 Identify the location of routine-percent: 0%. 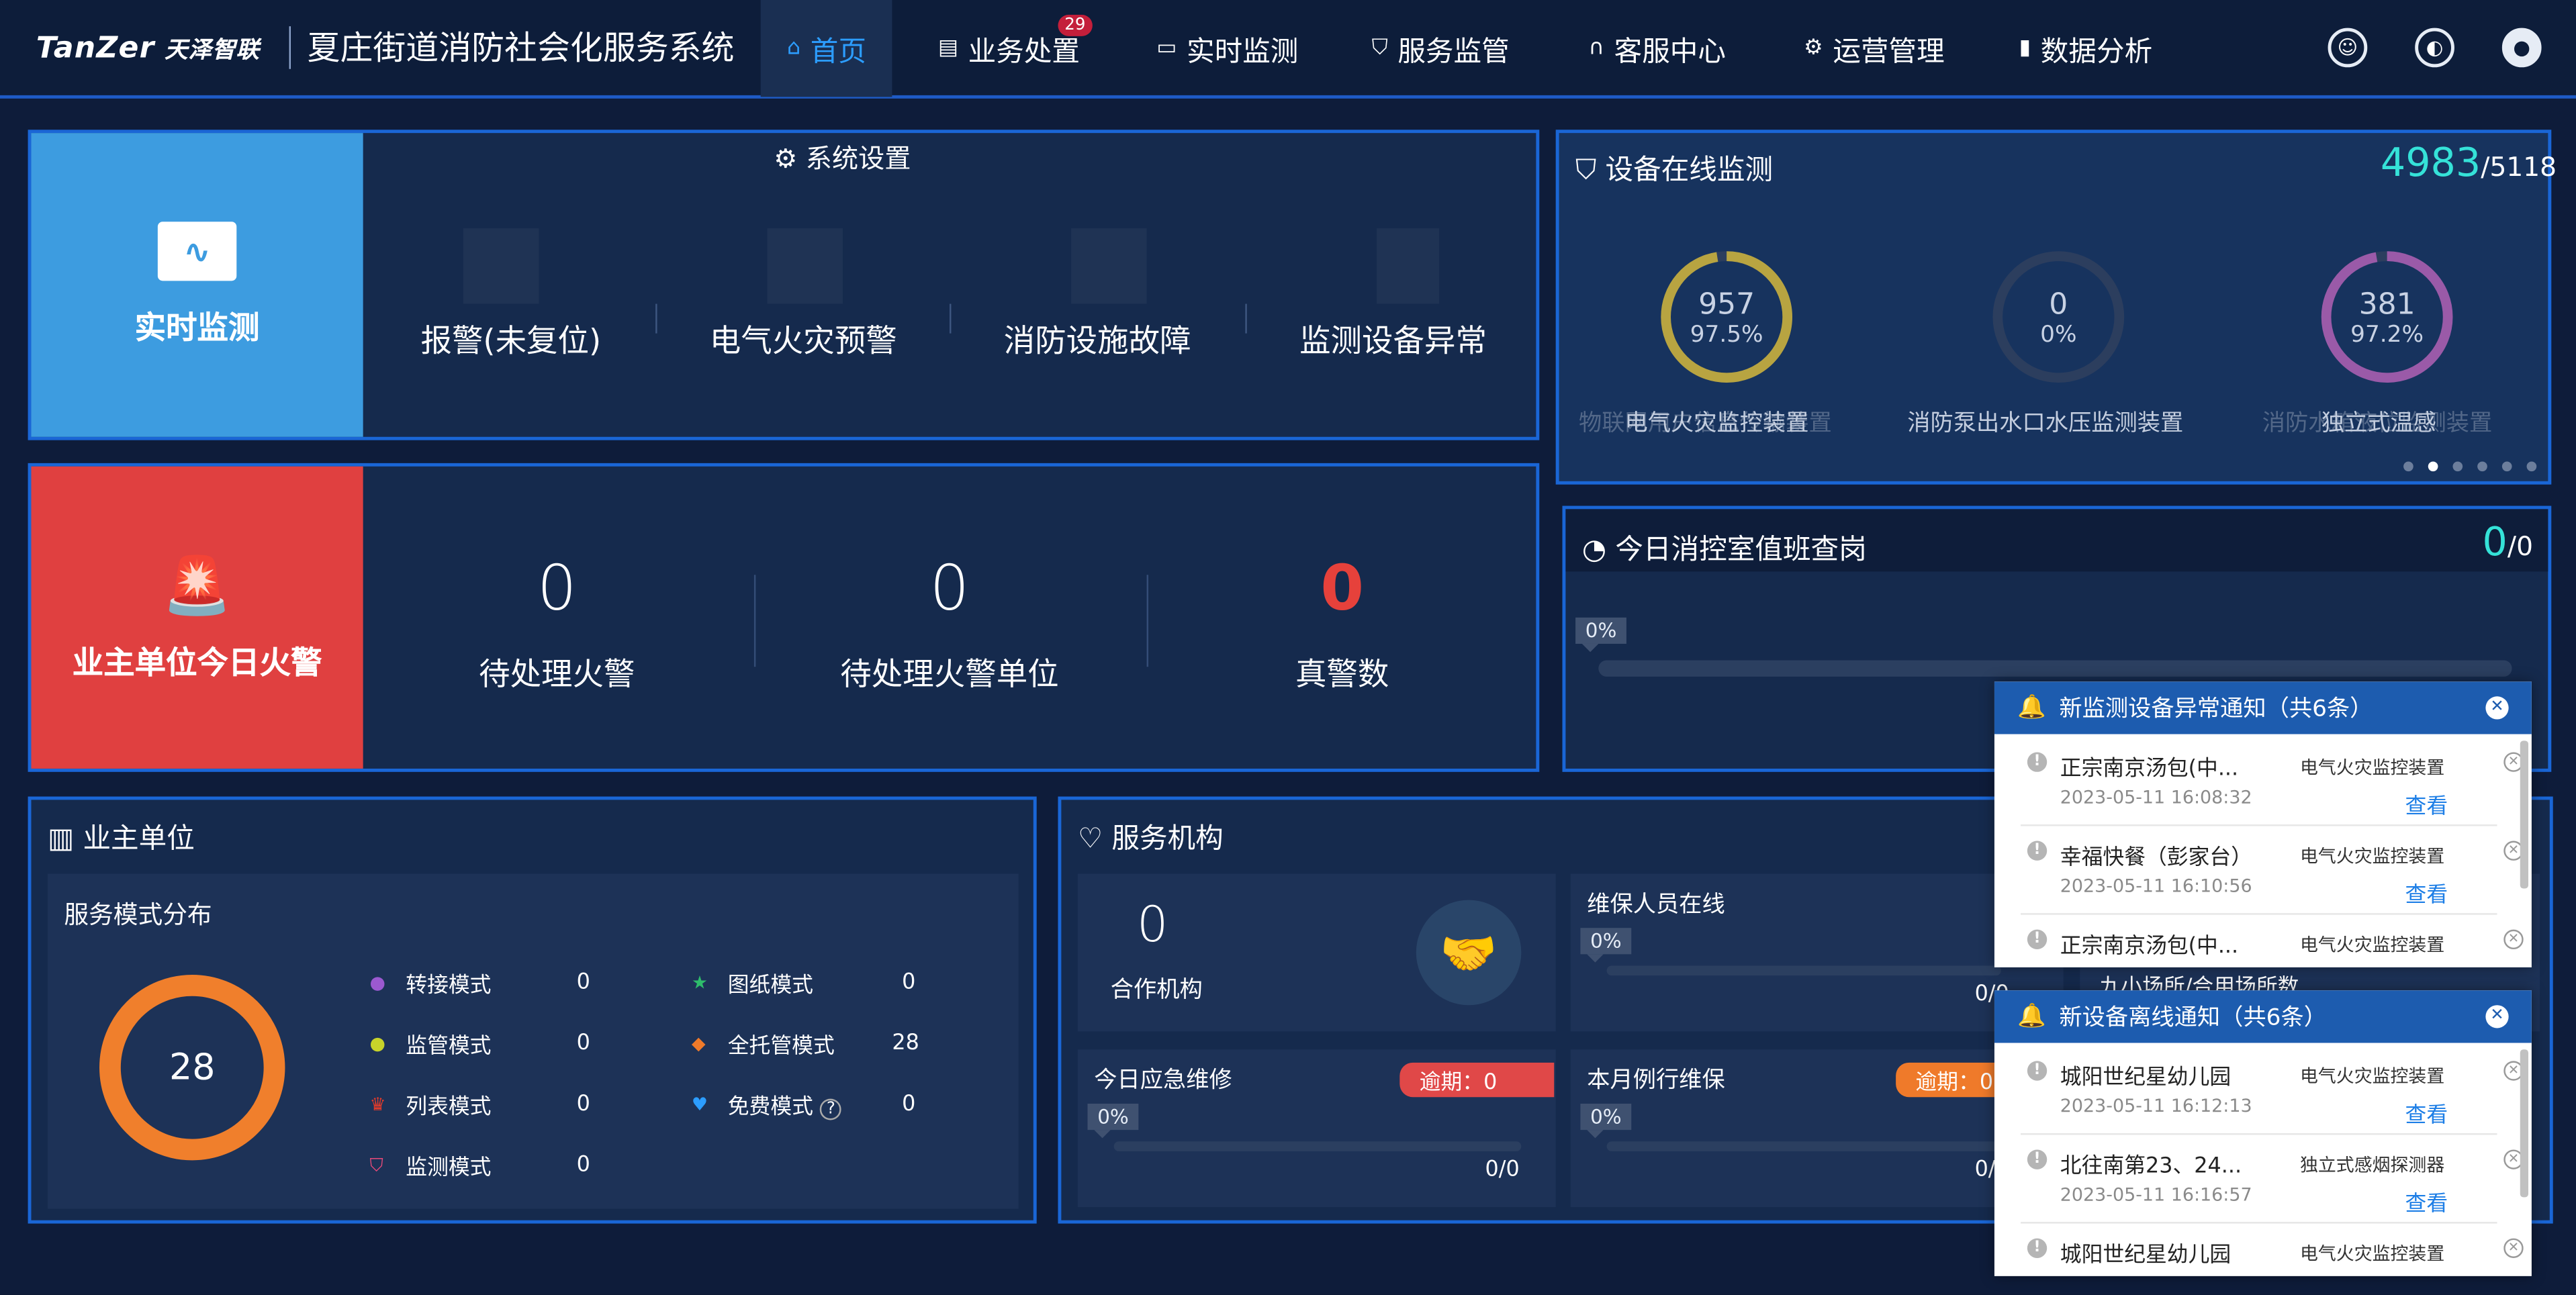
(1606, 1121).